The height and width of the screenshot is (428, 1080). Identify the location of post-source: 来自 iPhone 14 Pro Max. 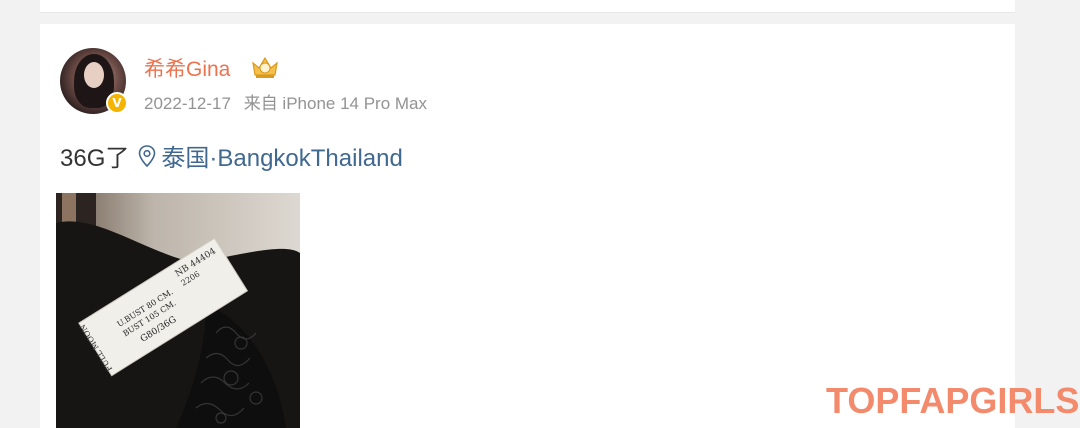
(335, 103).